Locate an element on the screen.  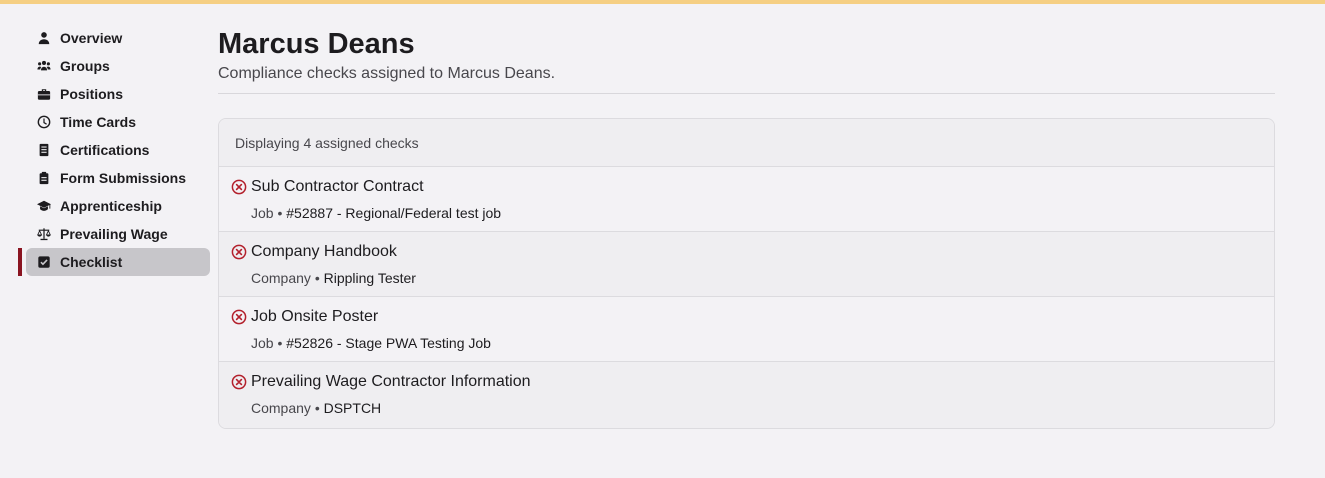
clipboard-icon is located at coordinates (44, 178).